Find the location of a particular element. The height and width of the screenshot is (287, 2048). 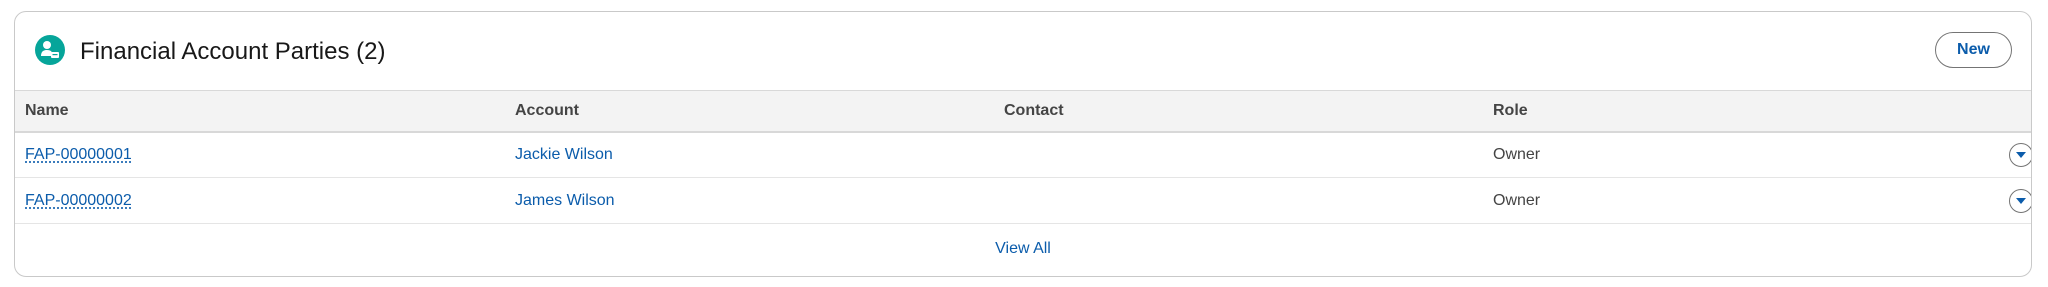

column-header-account: Account is located at coordinates (749, 111).